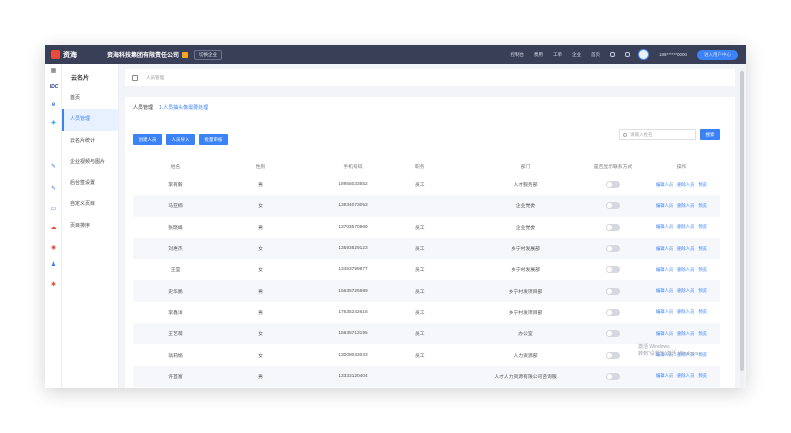  What do you see at coordinates (53, 123) in the screenshot?
I see `diamond-icon: ◈` at bounding box center [53, 123].